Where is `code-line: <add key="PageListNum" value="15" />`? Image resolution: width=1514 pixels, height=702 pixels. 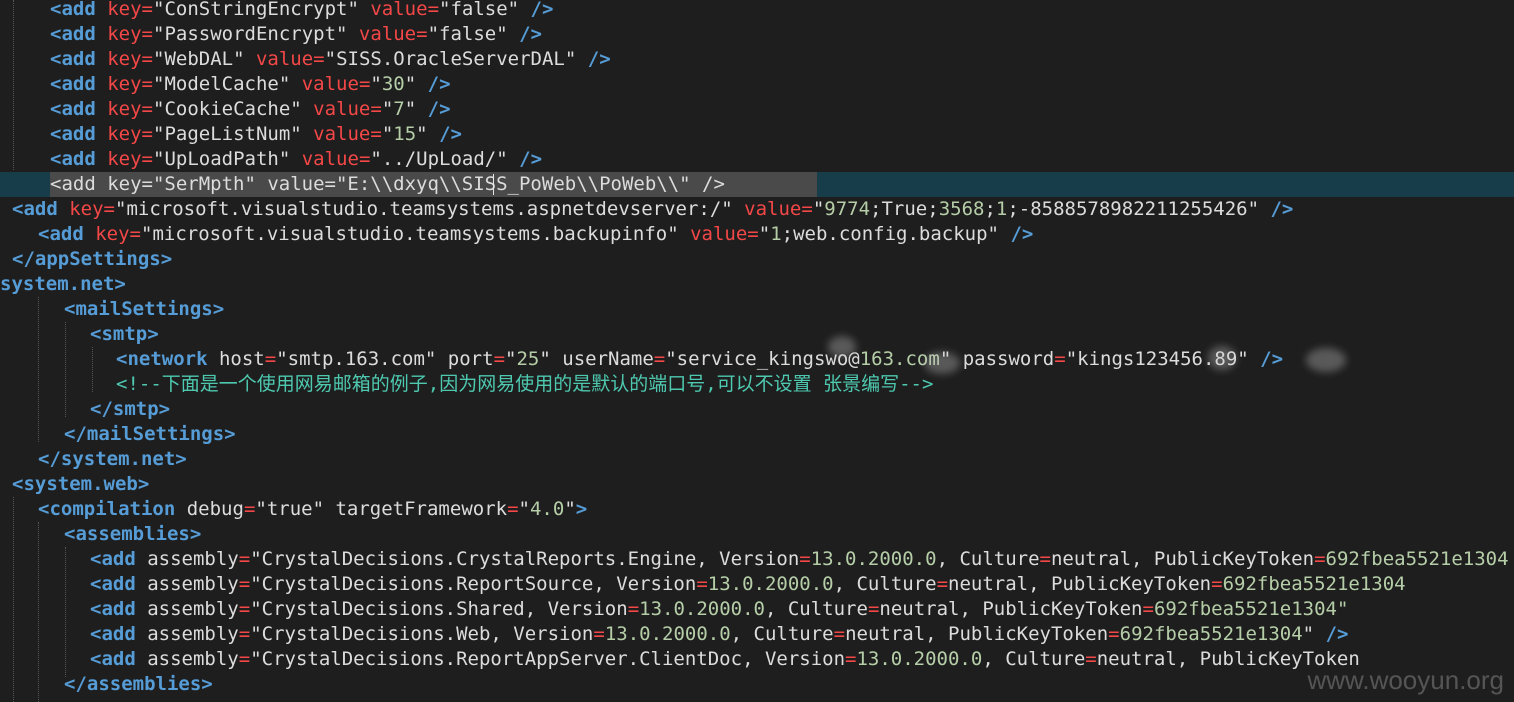 code-line: <add key="PageListNum" value="15" /> is located at coordinates (256, 134).